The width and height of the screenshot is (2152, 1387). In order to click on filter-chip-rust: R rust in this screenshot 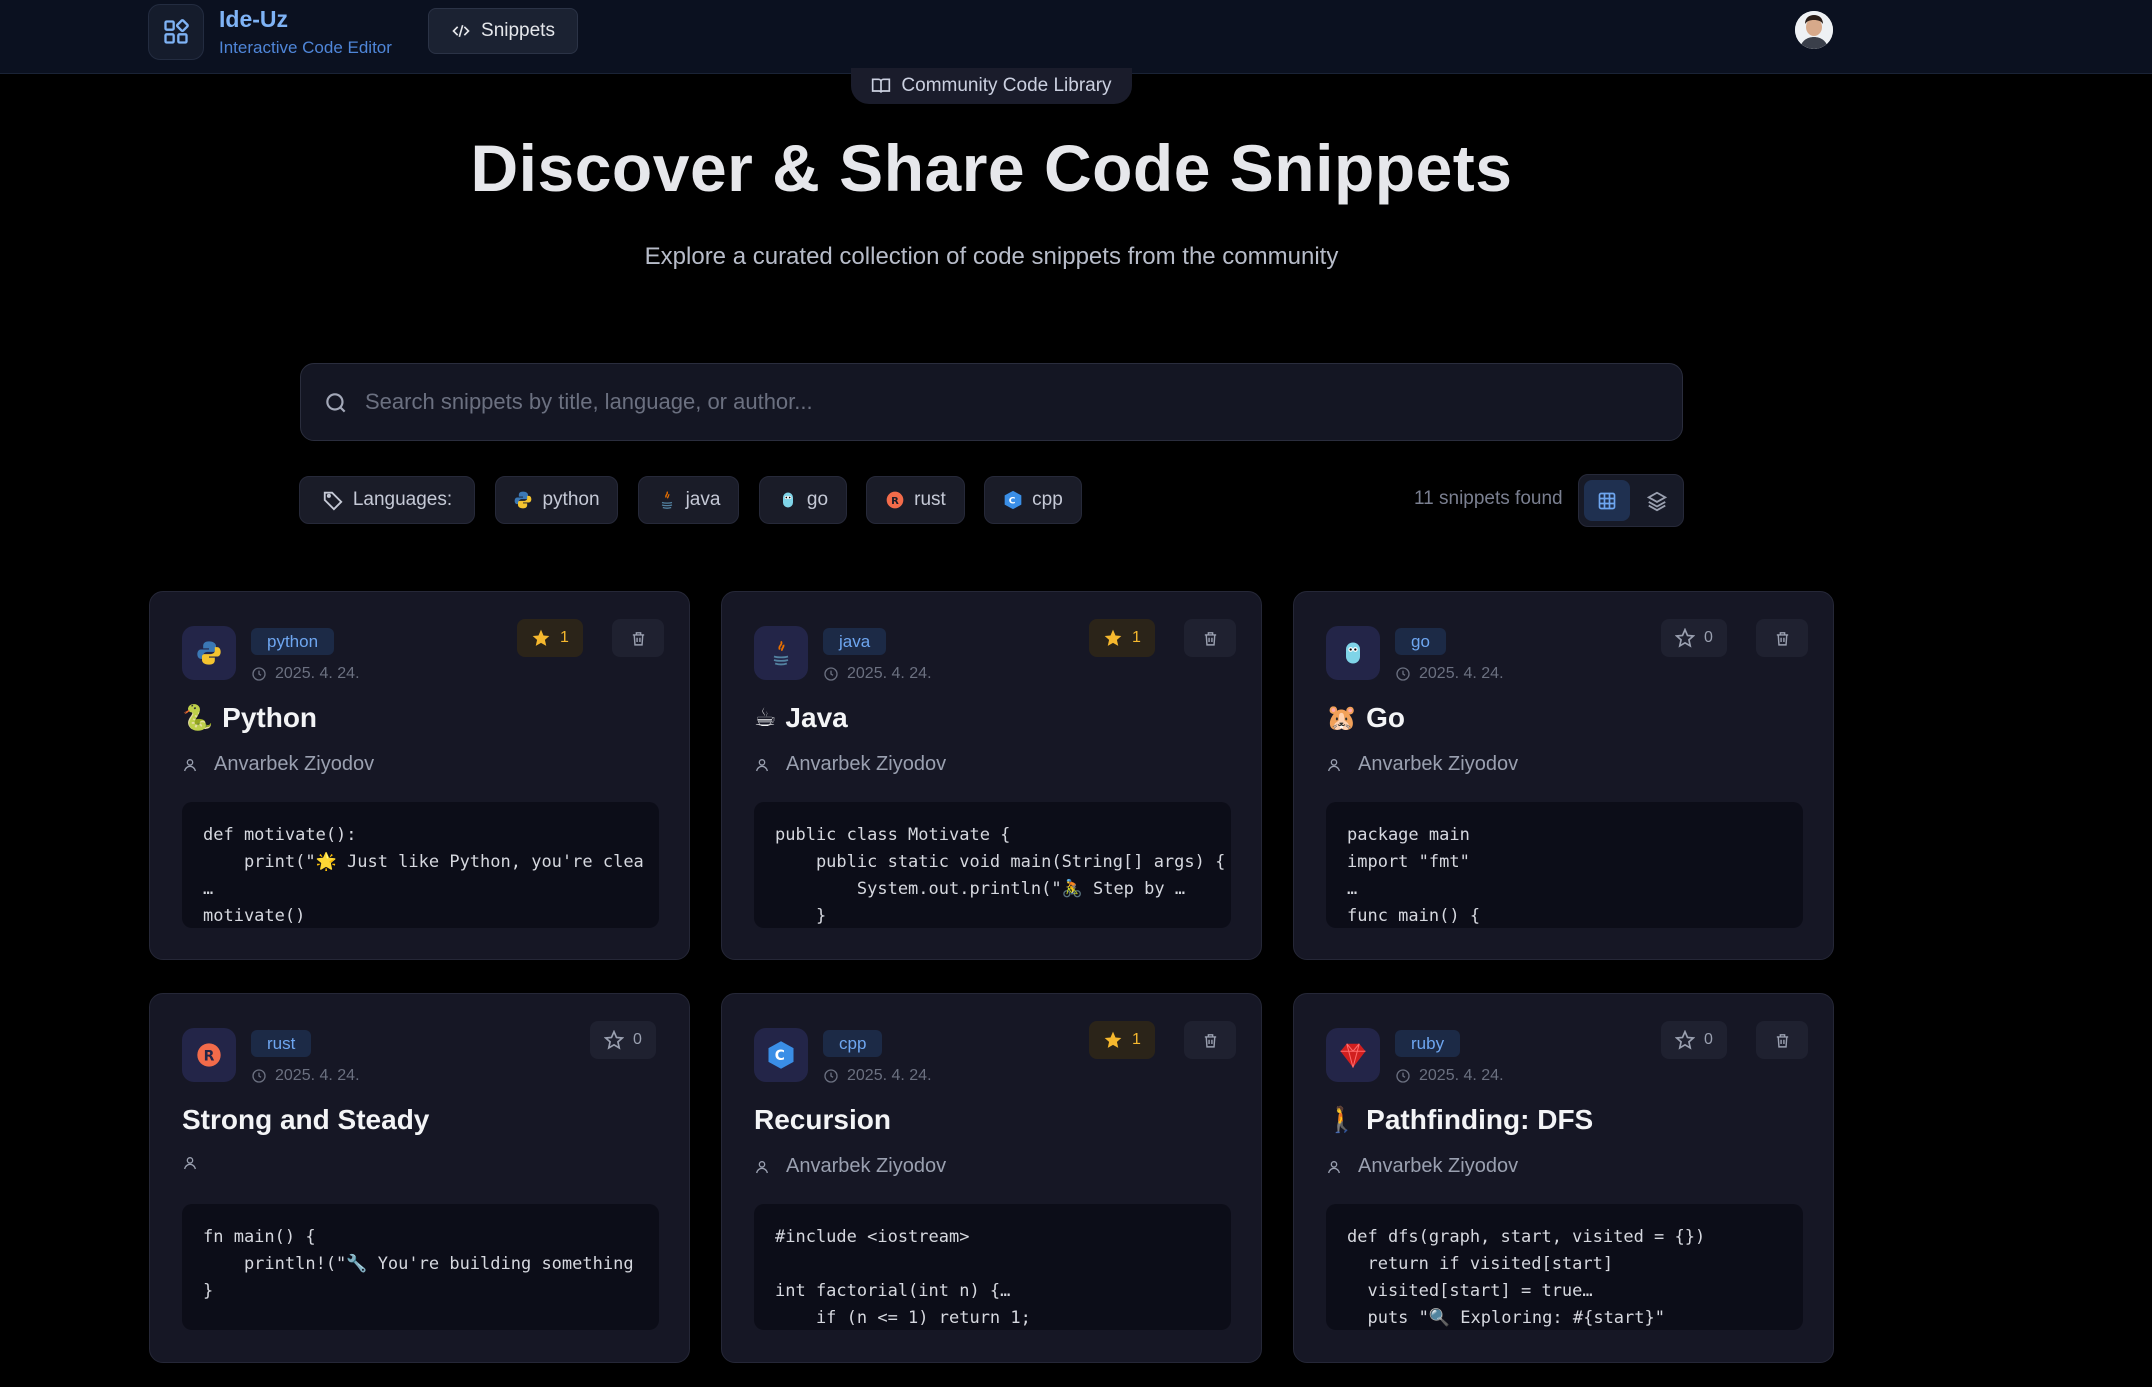, I will do `click(915, 500)`.